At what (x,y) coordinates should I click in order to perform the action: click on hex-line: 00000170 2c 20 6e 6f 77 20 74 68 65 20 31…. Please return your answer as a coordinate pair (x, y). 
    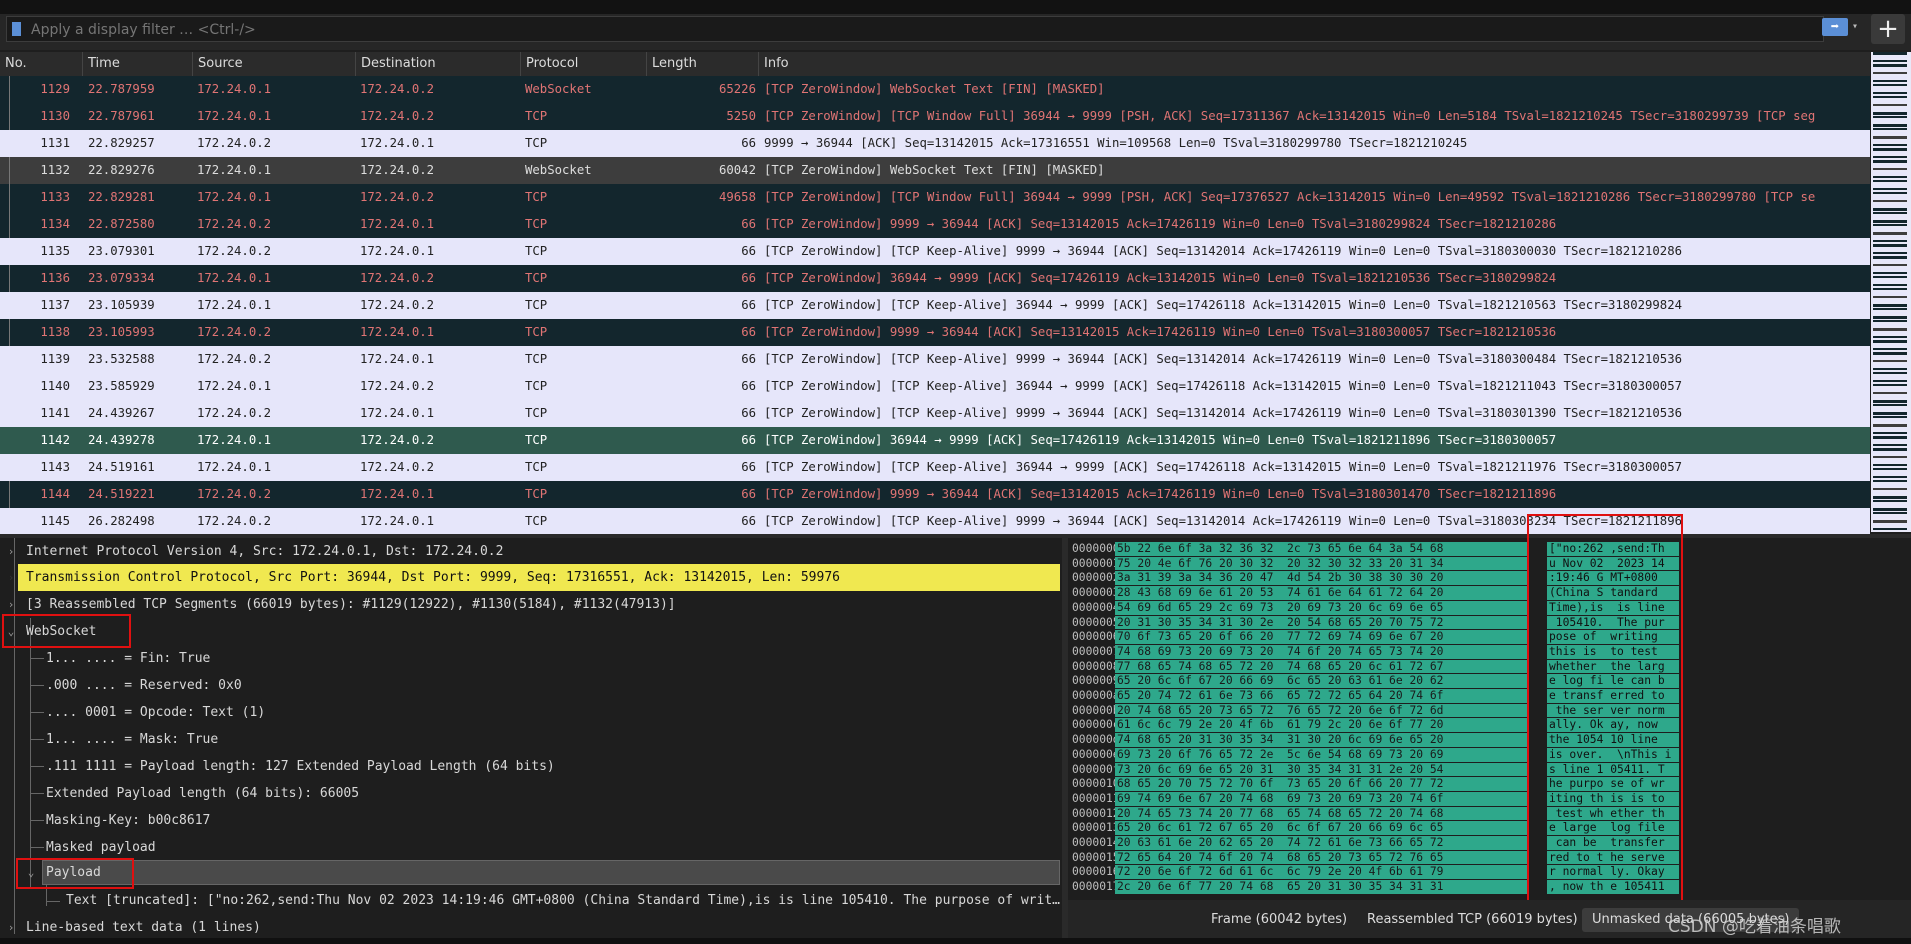
    Looking at the image, I should click on (1489, 887).